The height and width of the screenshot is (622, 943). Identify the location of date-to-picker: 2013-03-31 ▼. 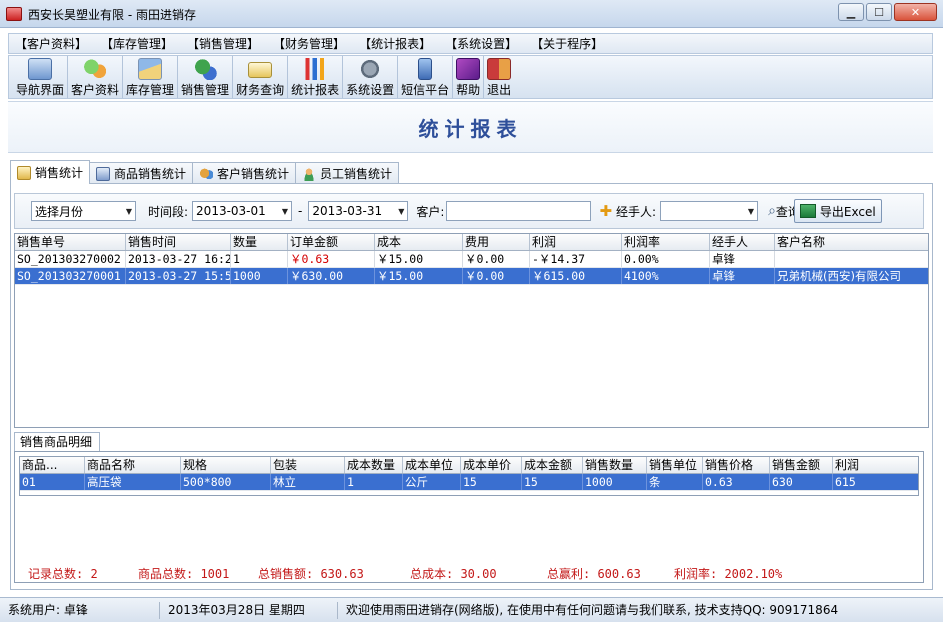
(358, 211).